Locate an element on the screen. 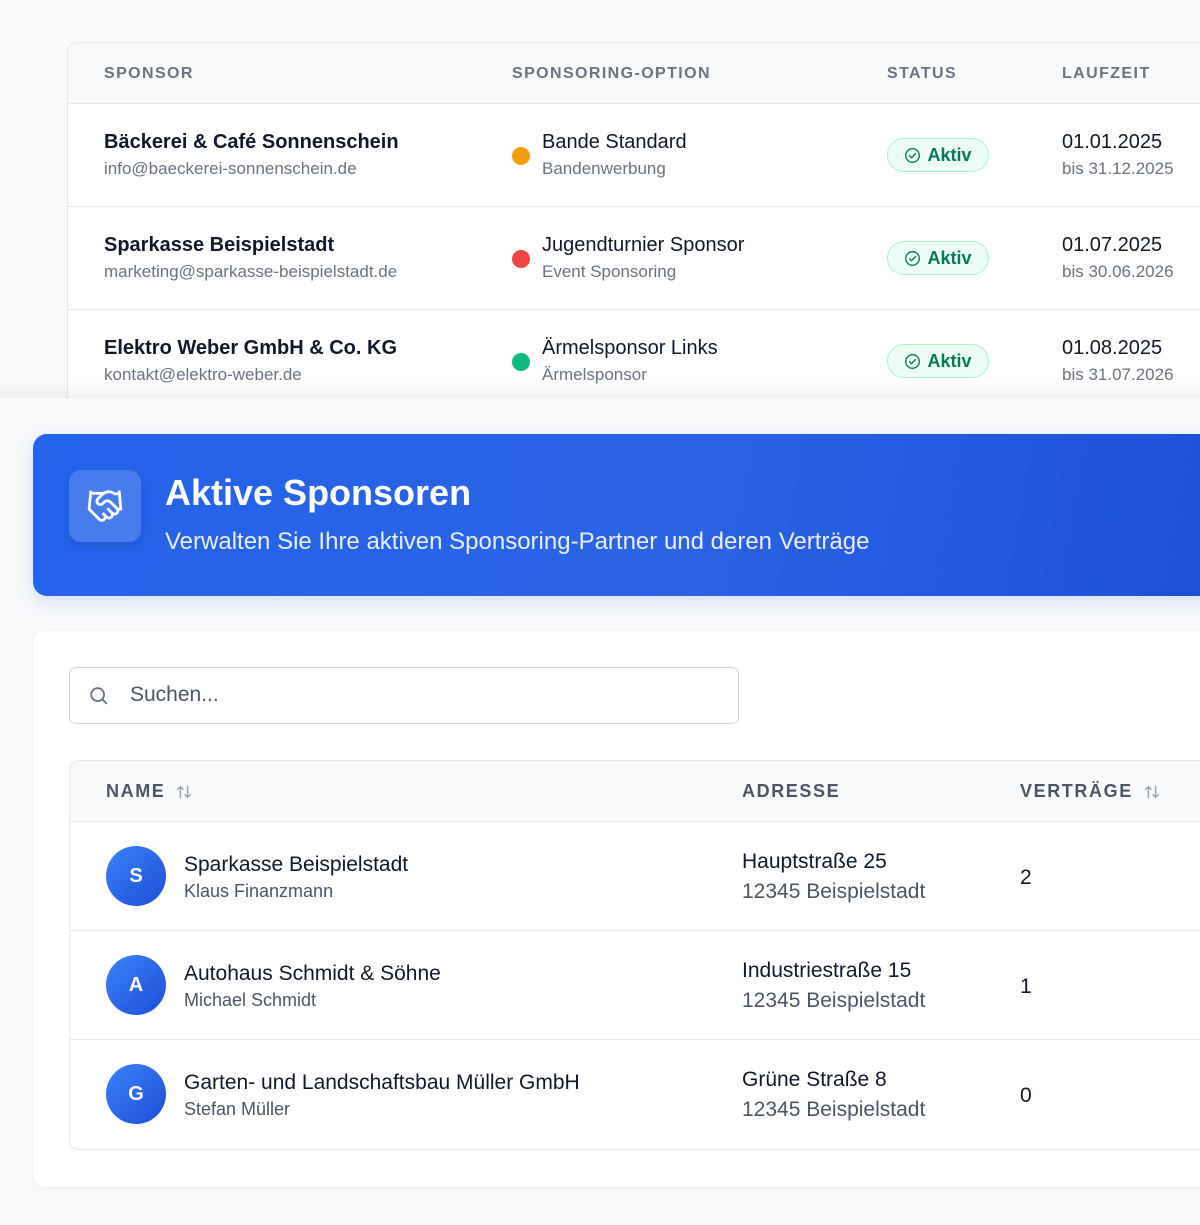  avatar: G is located at coordinates (136, 1094).